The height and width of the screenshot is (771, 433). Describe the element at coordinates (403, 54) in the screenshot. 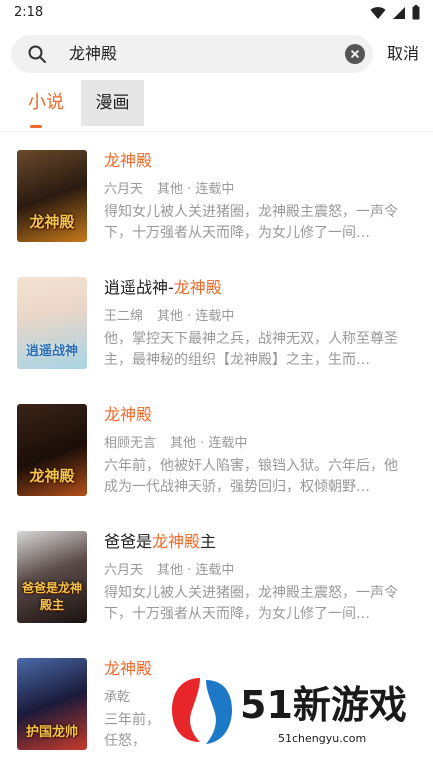

I see `cancel-button: 取消` at that location.